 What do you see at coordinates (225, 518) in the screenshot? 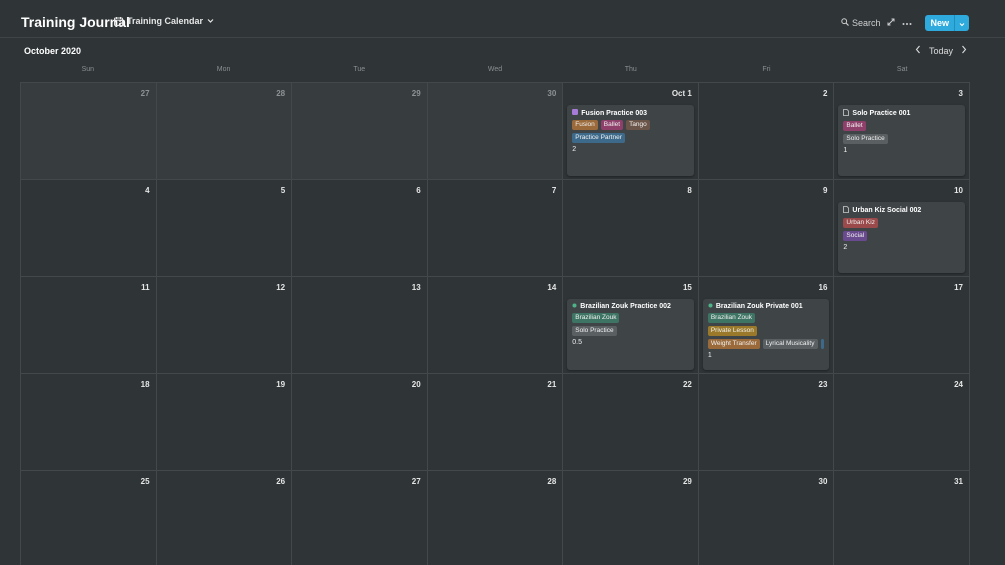
I see `calendar-day-cell: 26` at bounding box center [225, 518].